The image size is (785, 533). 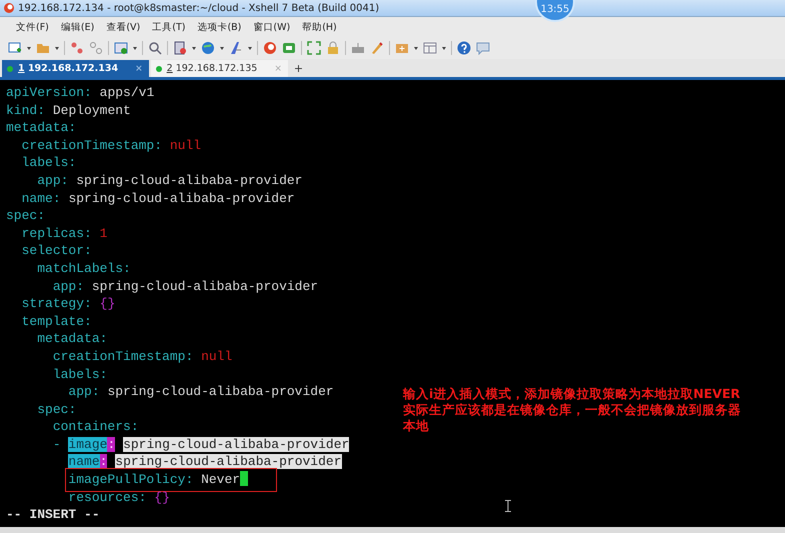 I want to click on code-line: selector:, so click(x=57, y=251).